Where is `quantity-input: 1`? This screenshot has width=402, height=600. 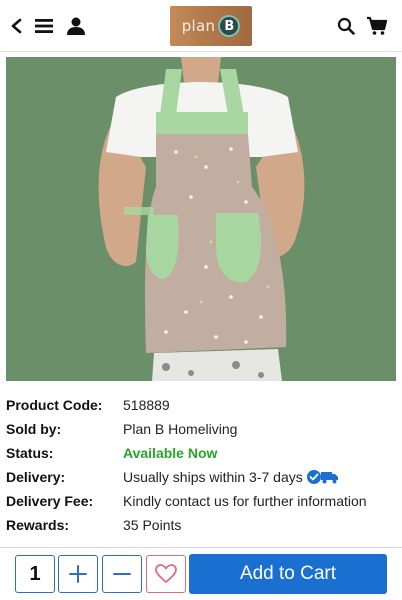 quantity-input: 1 is located at coordinates (35, 574).